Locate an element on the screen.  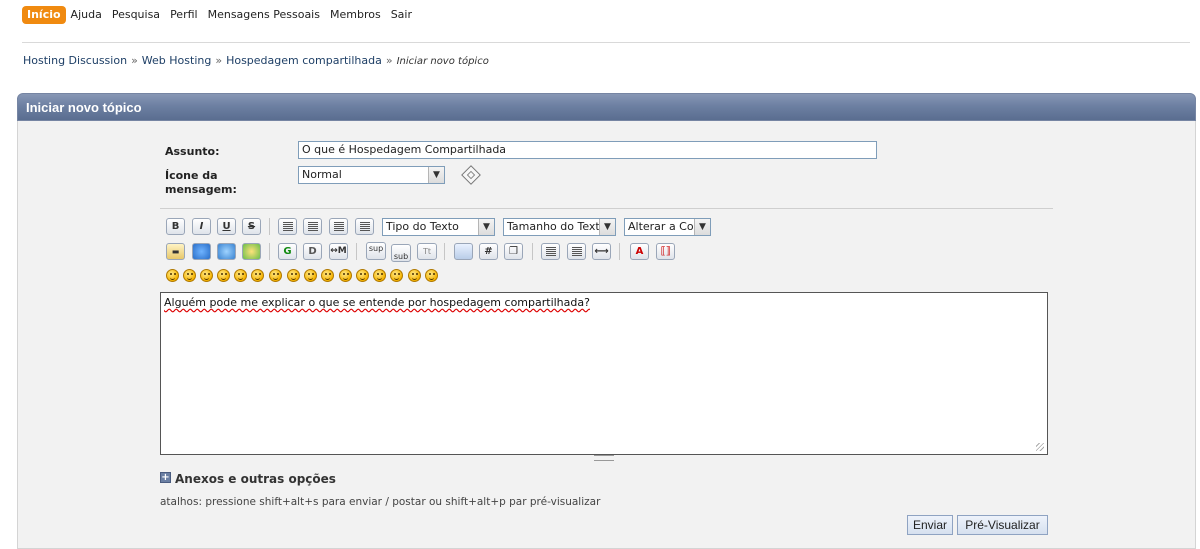
message-icon-select: Normal ▼ is located at coordinates (371, 175).